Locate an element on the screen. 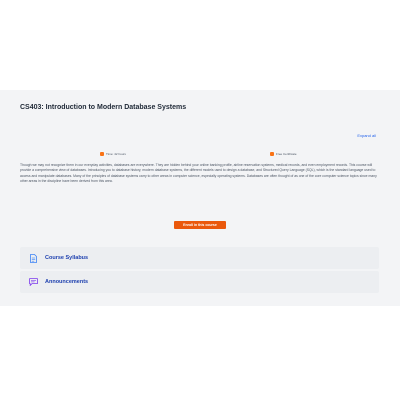 Image resolution: width=400 pixels, height=400 pixels. message-icon is located at coordinates (33, 282).